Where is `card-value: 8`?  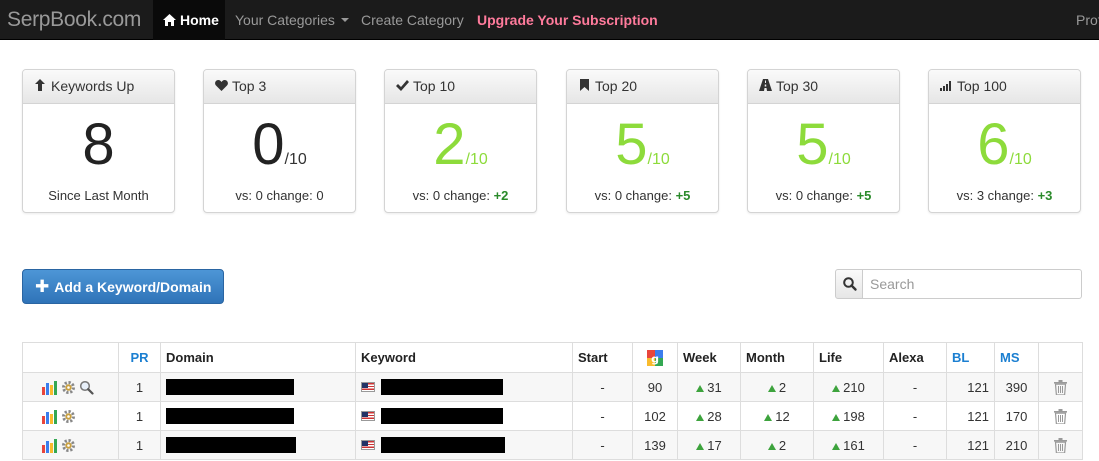
card-value: 8 is located at coordinates (98, 144).